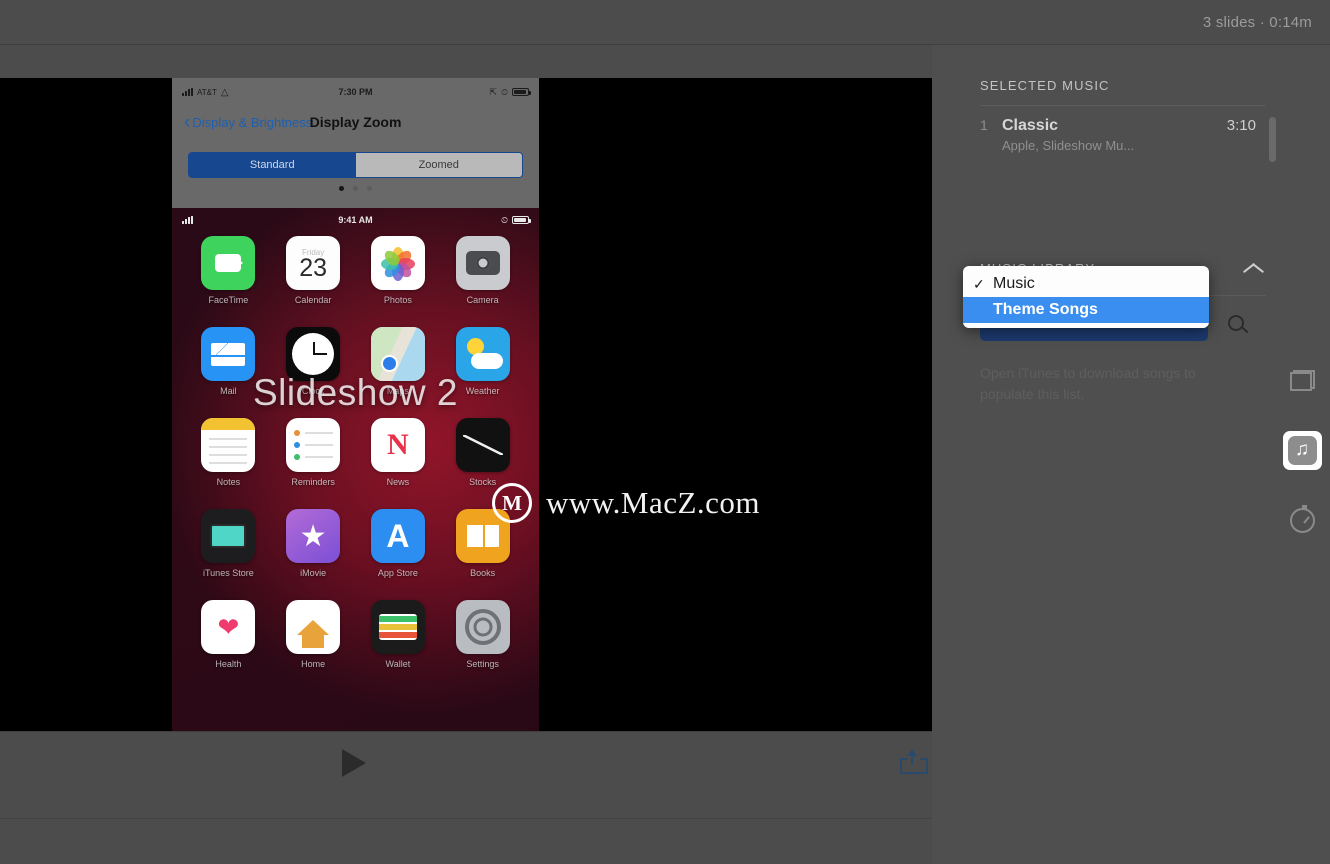 The image size is (1330, 864). What do you see at coordinates (398, 482) in the screenshot?
I see `app-label: News` at bounding box center [398, 482].